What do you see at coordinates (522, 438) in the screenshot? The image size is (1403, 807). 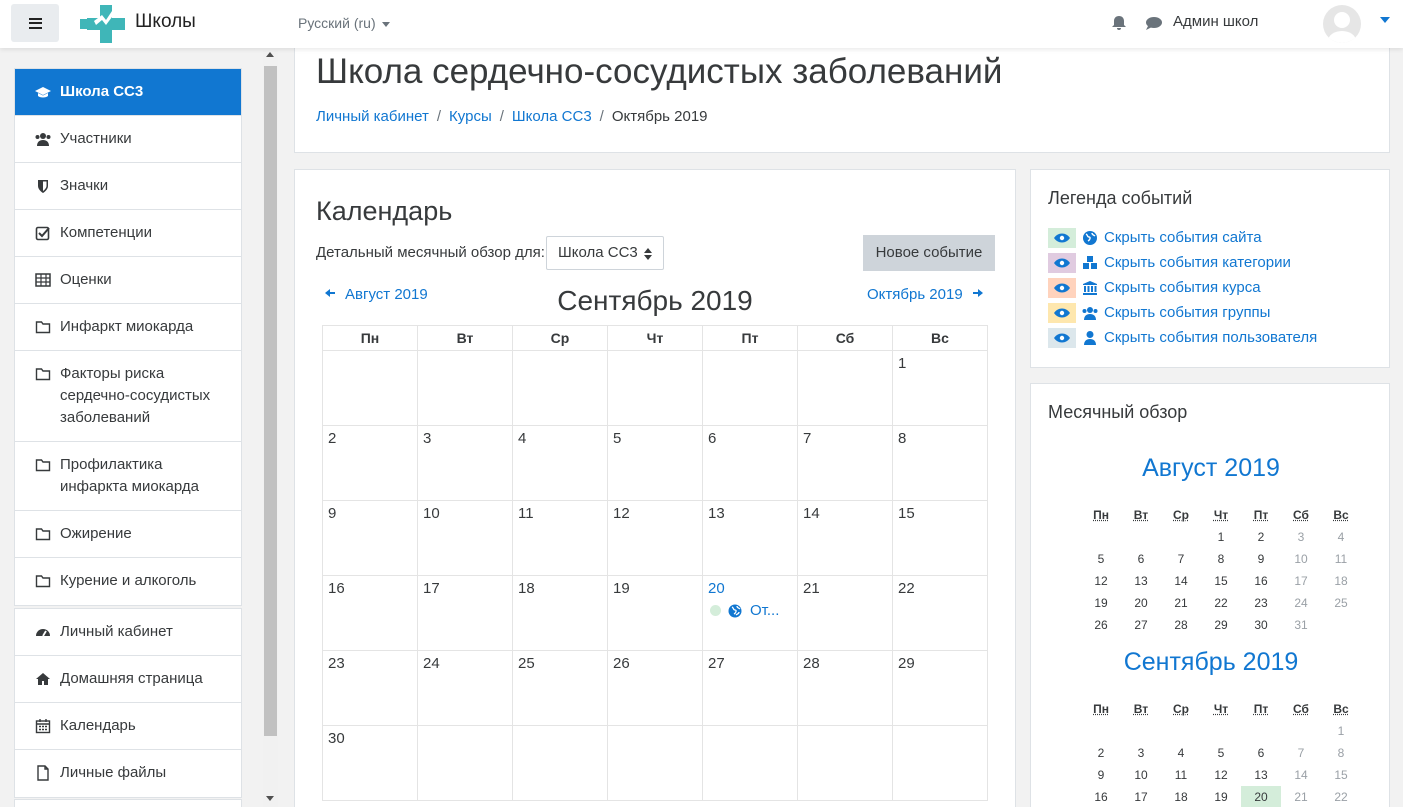 I see `day-number: 4` at bounding box center [522, 438].